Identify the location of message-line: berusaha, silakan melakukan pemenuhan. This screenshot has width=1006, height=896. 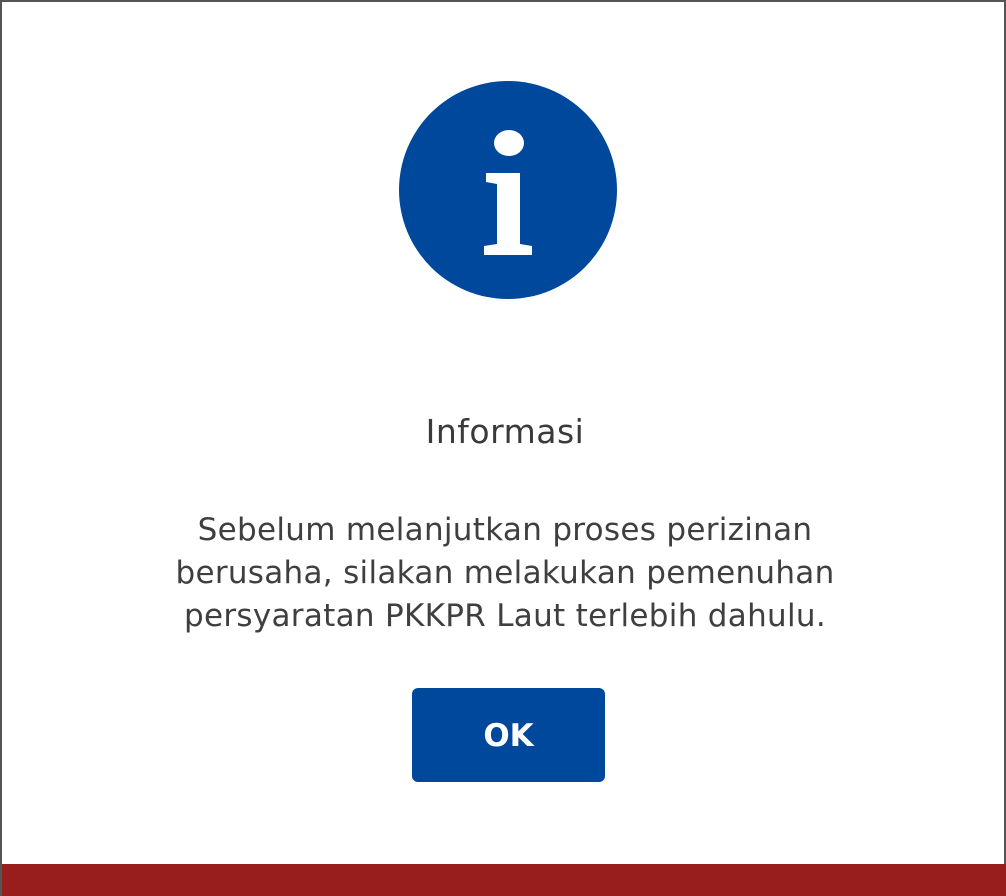
(505, 573).